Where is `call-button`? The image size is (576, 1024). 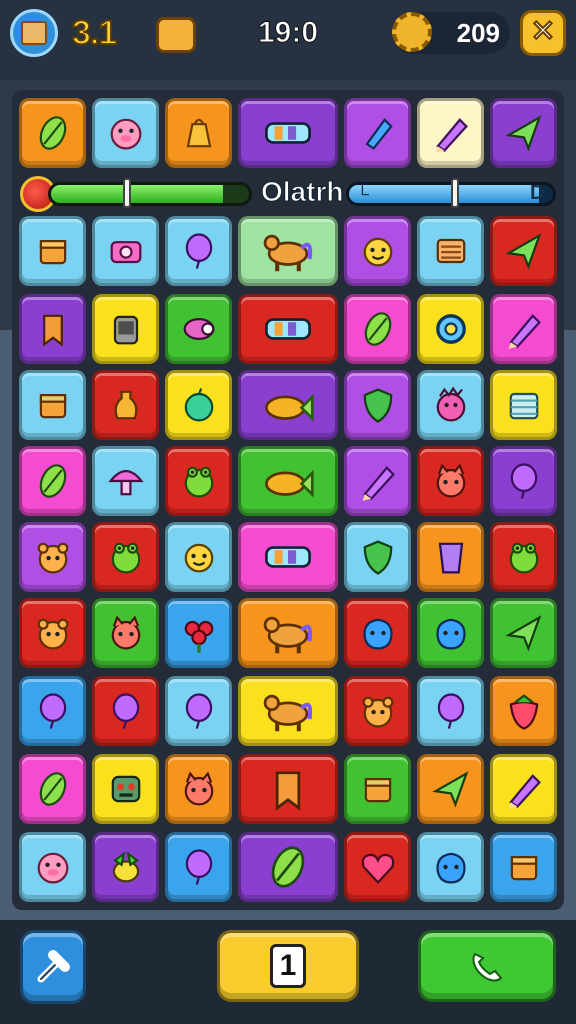 call-button is located at coordinates (487, 966).